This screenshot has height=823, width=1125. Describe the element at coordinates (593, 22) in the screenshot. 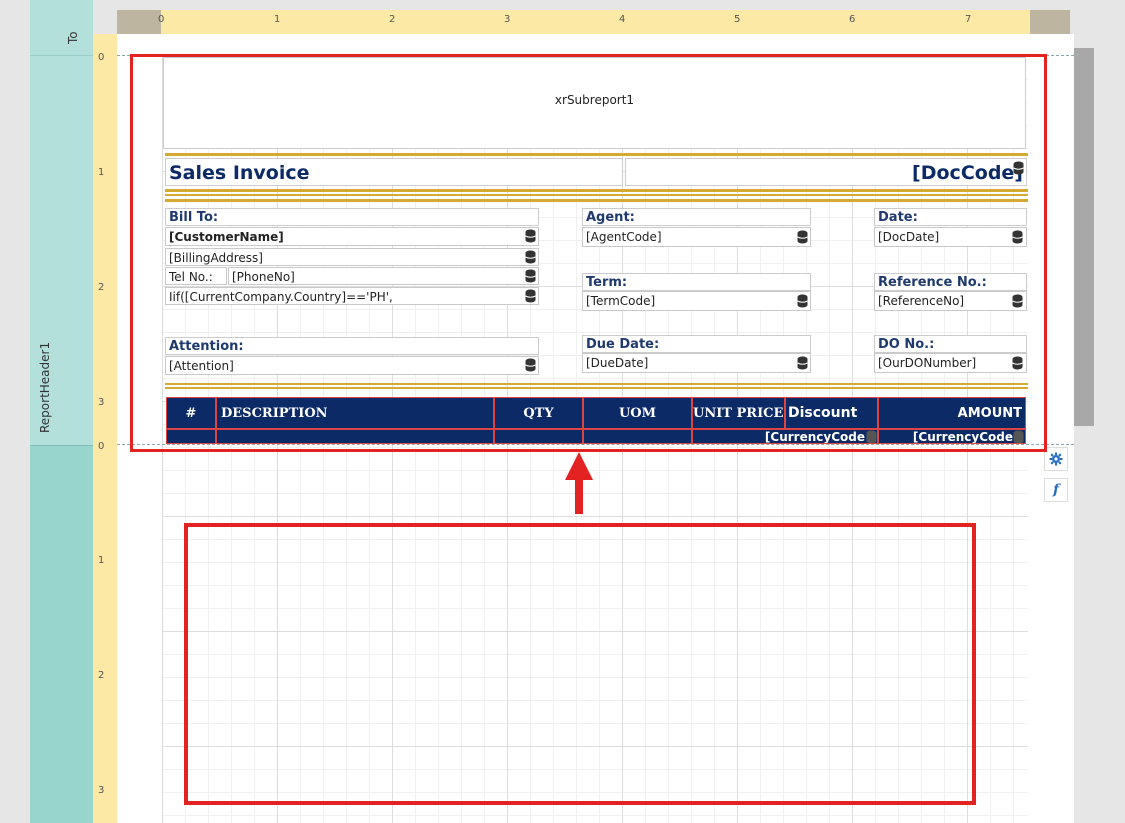

I see `horizontal-ruler: 0 1 2 3 4 5 6 7` at that location.